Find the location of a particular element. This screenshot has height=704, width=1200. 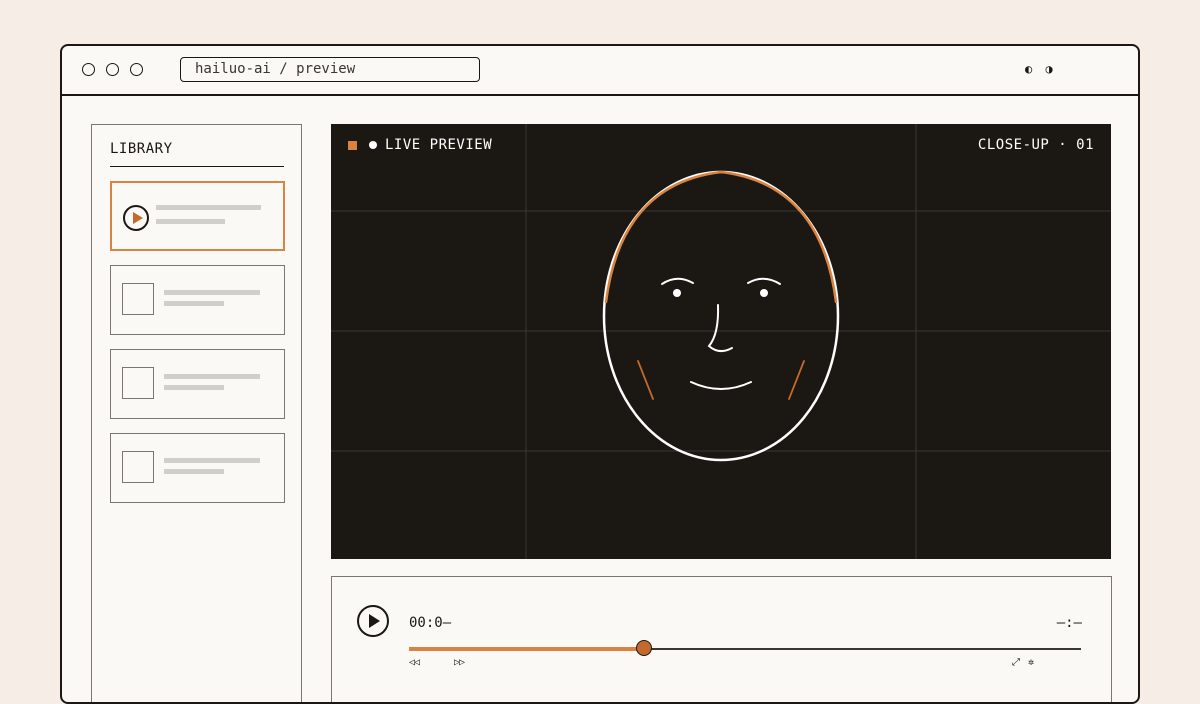

duration: —:— is located at coordinates (1069, 623).